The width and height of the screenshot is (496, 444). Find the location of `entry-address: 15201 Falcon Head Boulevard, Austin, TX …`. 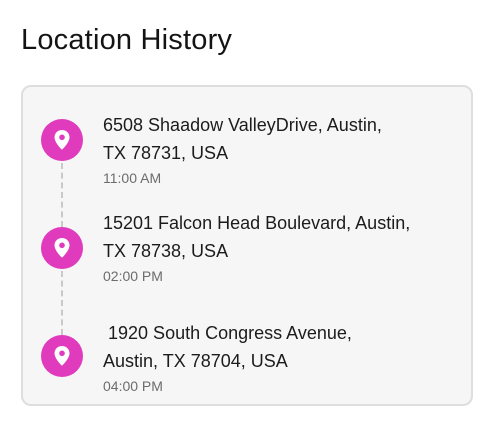

entry-address: 15201 Falcon Head Boulevard, Austin, TX … is located at coordinates (257, 237).